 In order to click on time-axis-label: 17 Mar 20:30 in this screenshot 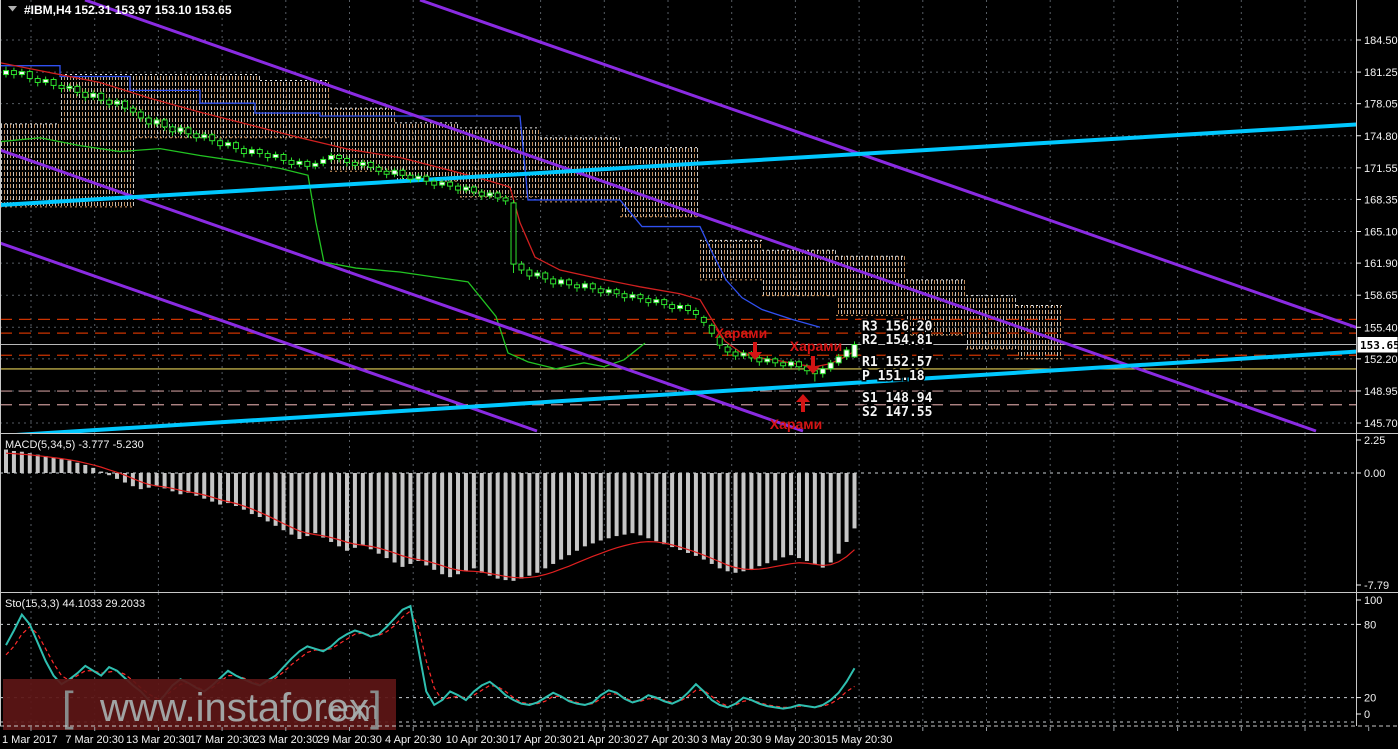, I will do `click(222, 740)`.